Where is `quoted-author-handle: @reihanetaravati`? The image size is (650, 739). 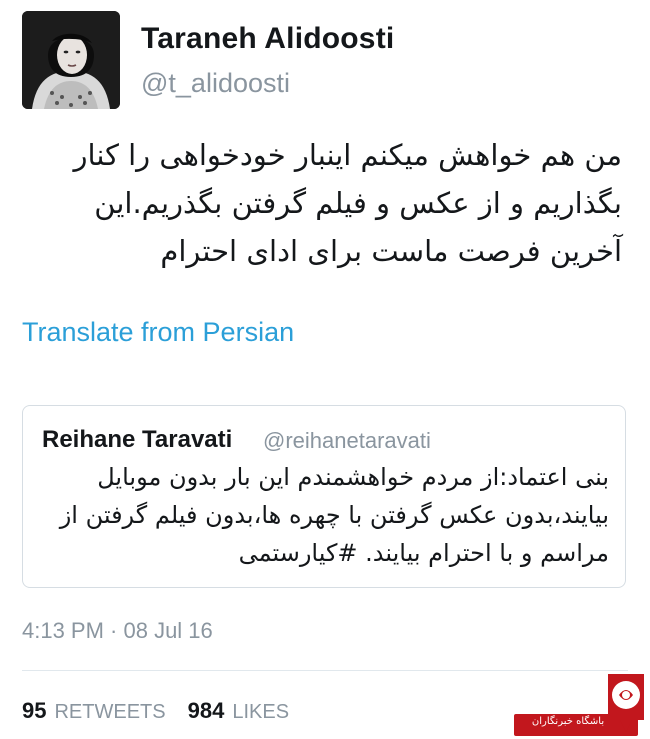
quoted-author-handle: @reihanetaravati is located at coordinates (347, 440).